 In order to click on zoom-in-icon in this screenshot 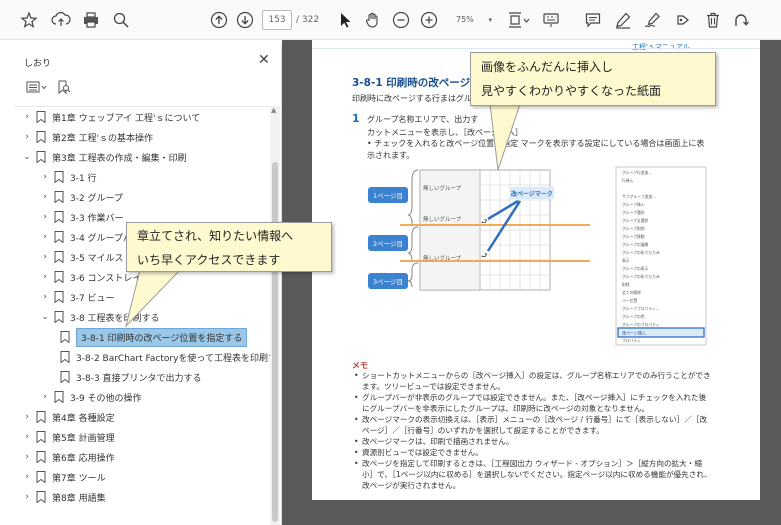, I will do `click(429, 20)`.